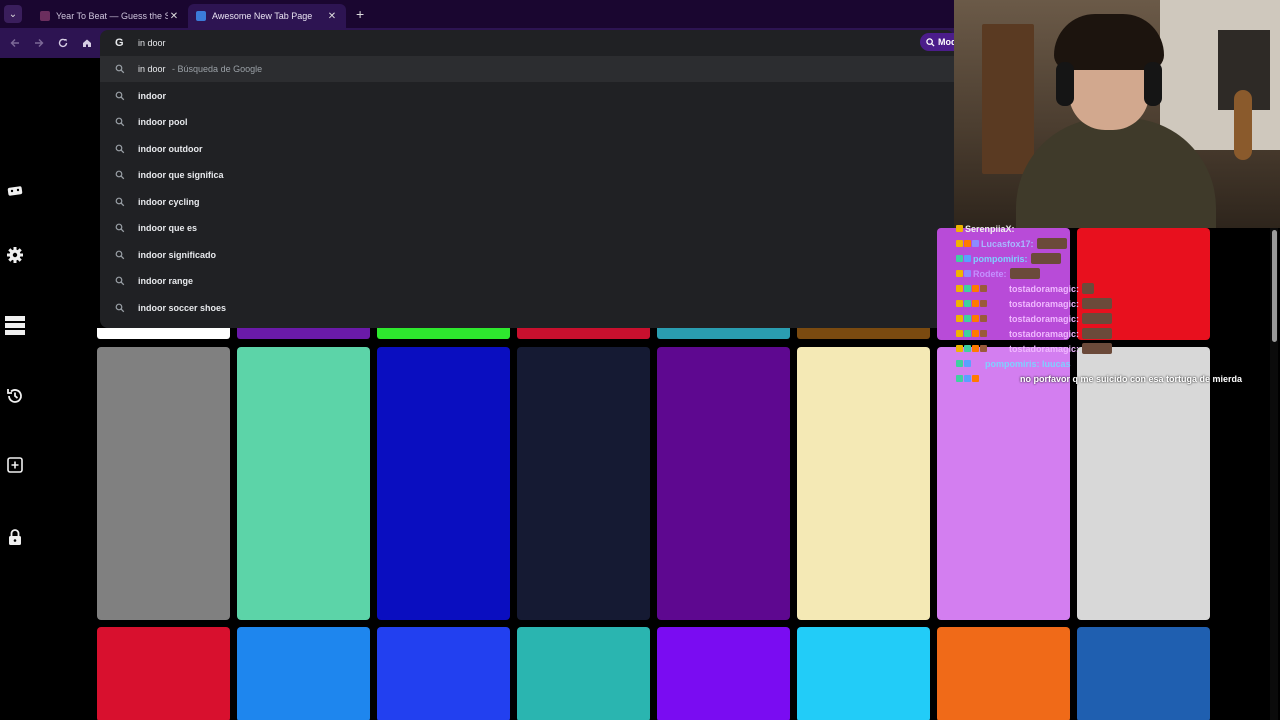  I want to click on webcam-overlay, so click(1117, 114).